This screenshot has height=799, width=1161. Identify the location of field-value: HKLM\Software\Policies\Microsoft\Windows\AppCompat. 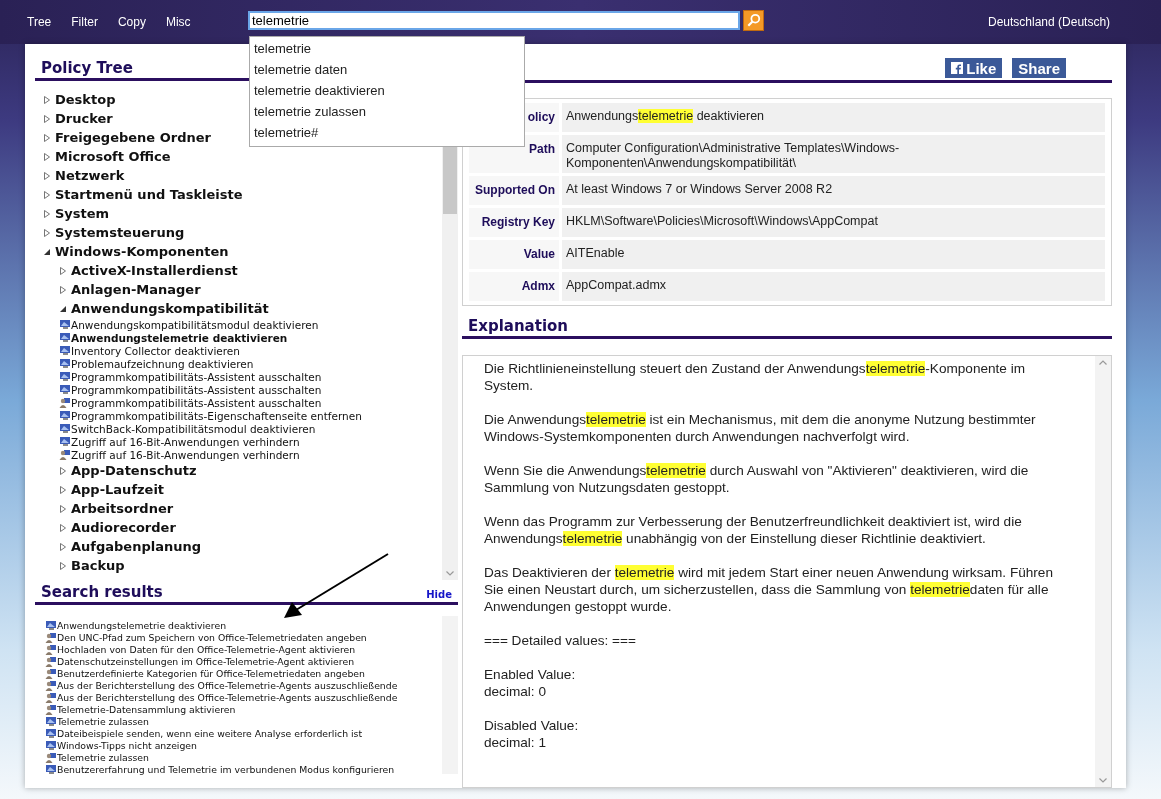
(722, 221).